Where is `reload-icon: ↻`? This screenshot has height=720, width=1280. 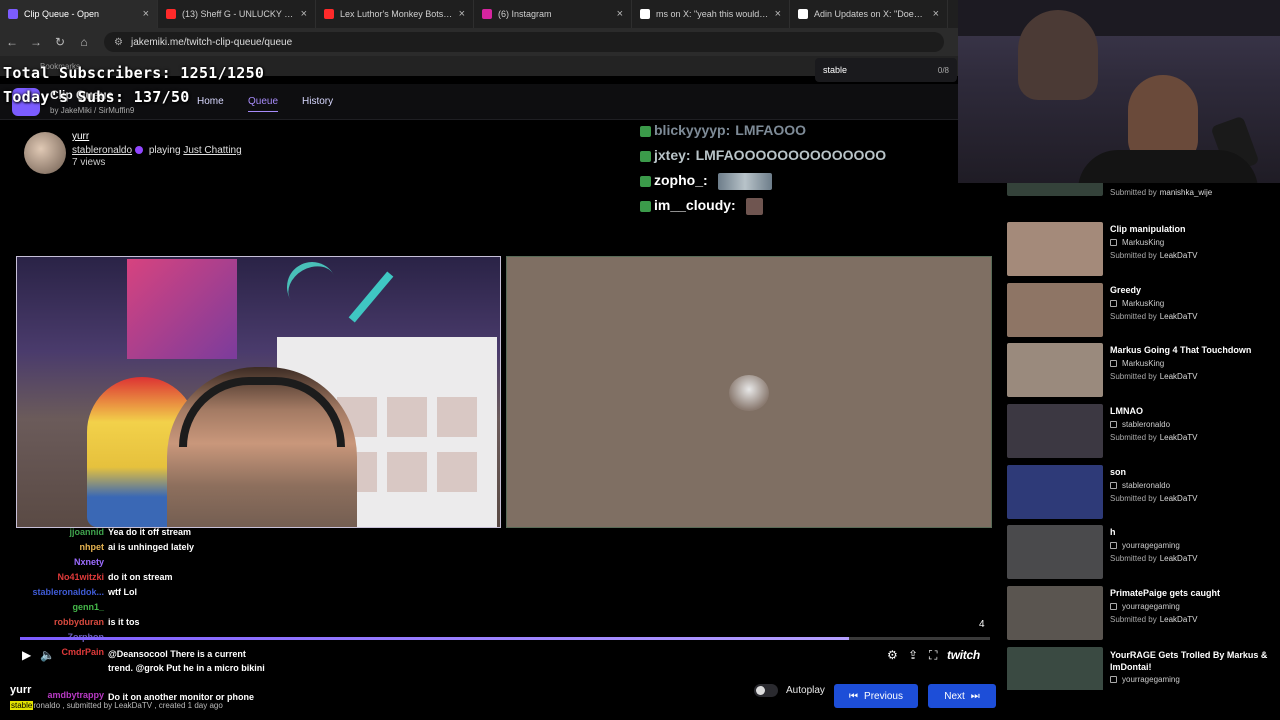
reload-icon: ↻ is located at coordinates (60, 42).